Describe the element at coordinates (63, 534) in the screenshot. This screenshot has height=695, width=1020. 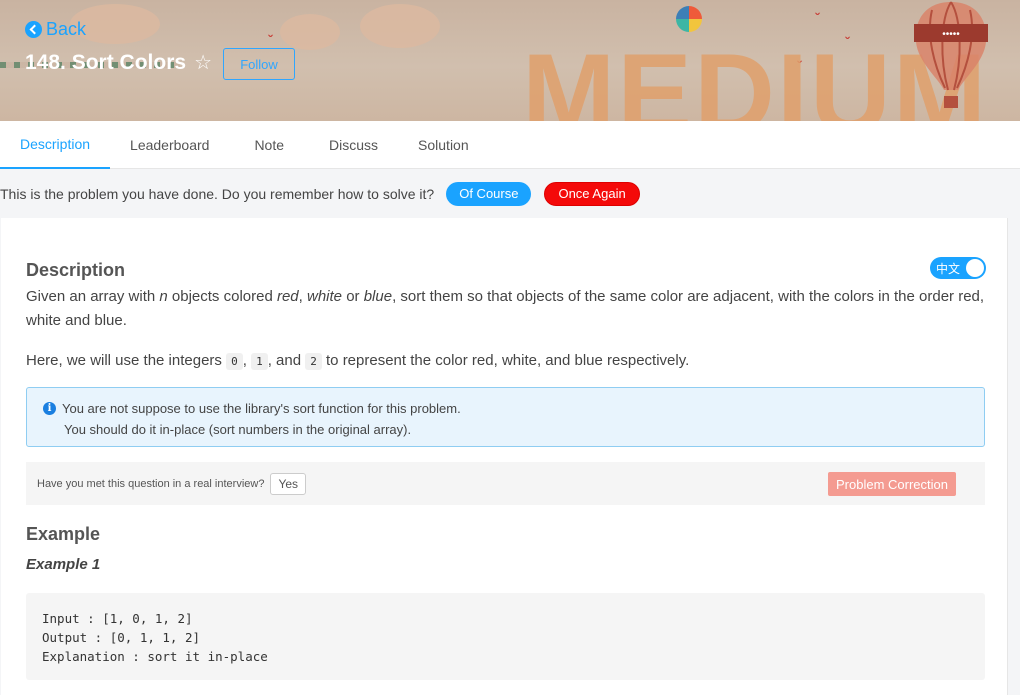
I see `example-heading: Example` at that location.